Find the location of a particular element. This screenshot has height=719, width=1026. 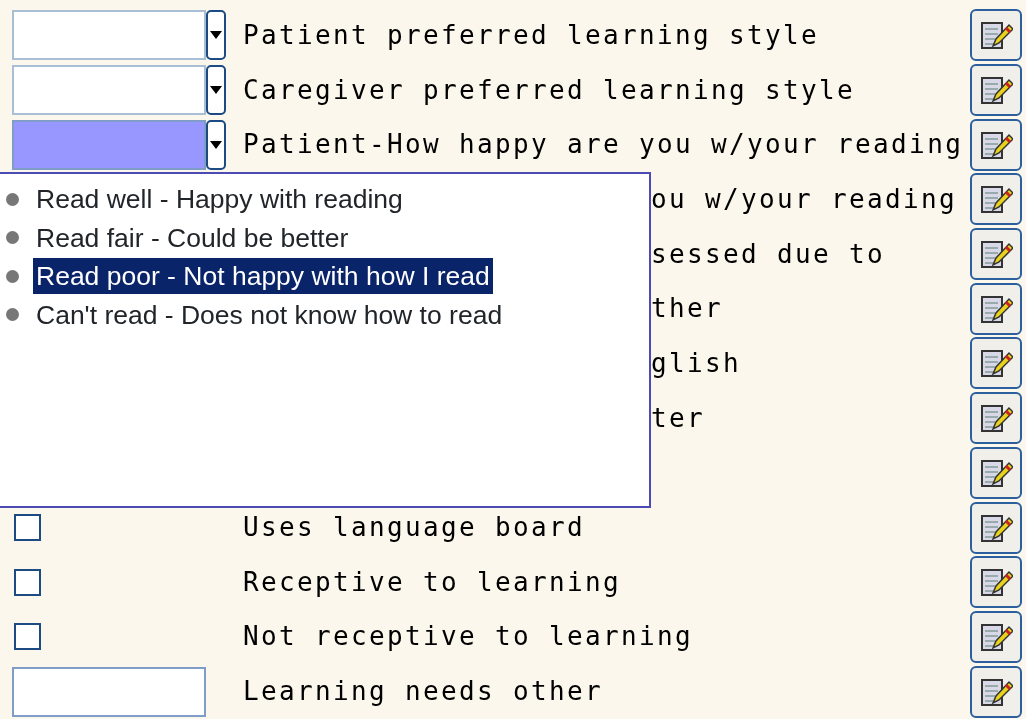

field-label: ter is located at coordinates (678, 418).